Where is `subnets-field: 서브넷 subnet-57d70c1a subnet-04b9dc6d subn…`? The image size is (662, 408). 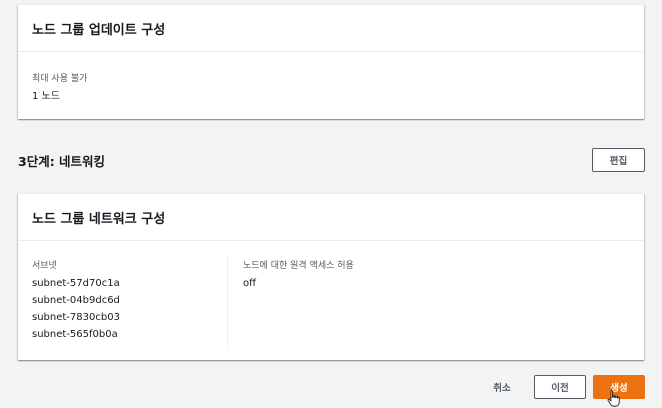
subnets-field: 서브넷 subnet-57d70c1a subnet-04b9dc6d subn… is located at coordinates (76, 300).